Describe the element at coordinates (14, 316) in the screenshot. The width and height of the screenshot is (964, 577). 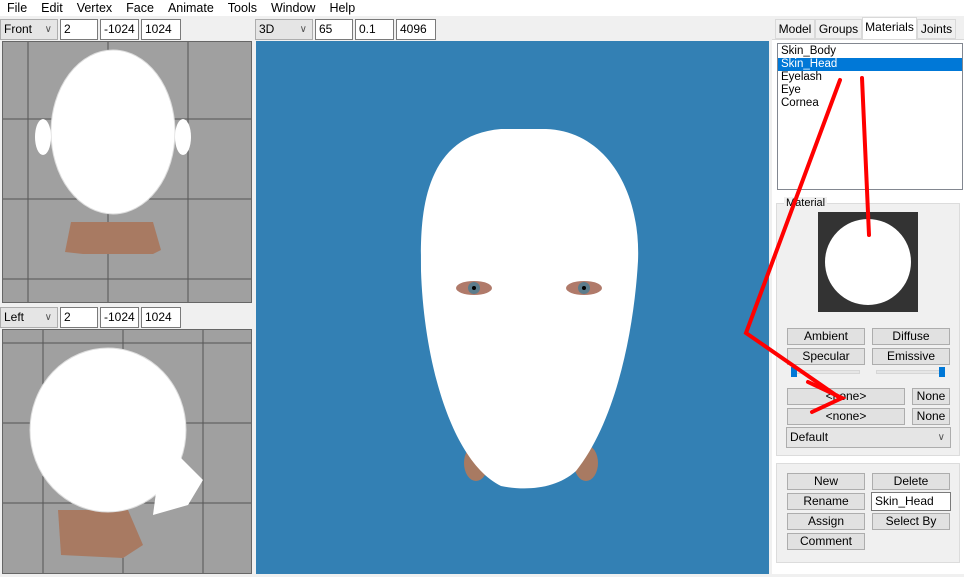
I see `view-mode-label: Left` at that location.